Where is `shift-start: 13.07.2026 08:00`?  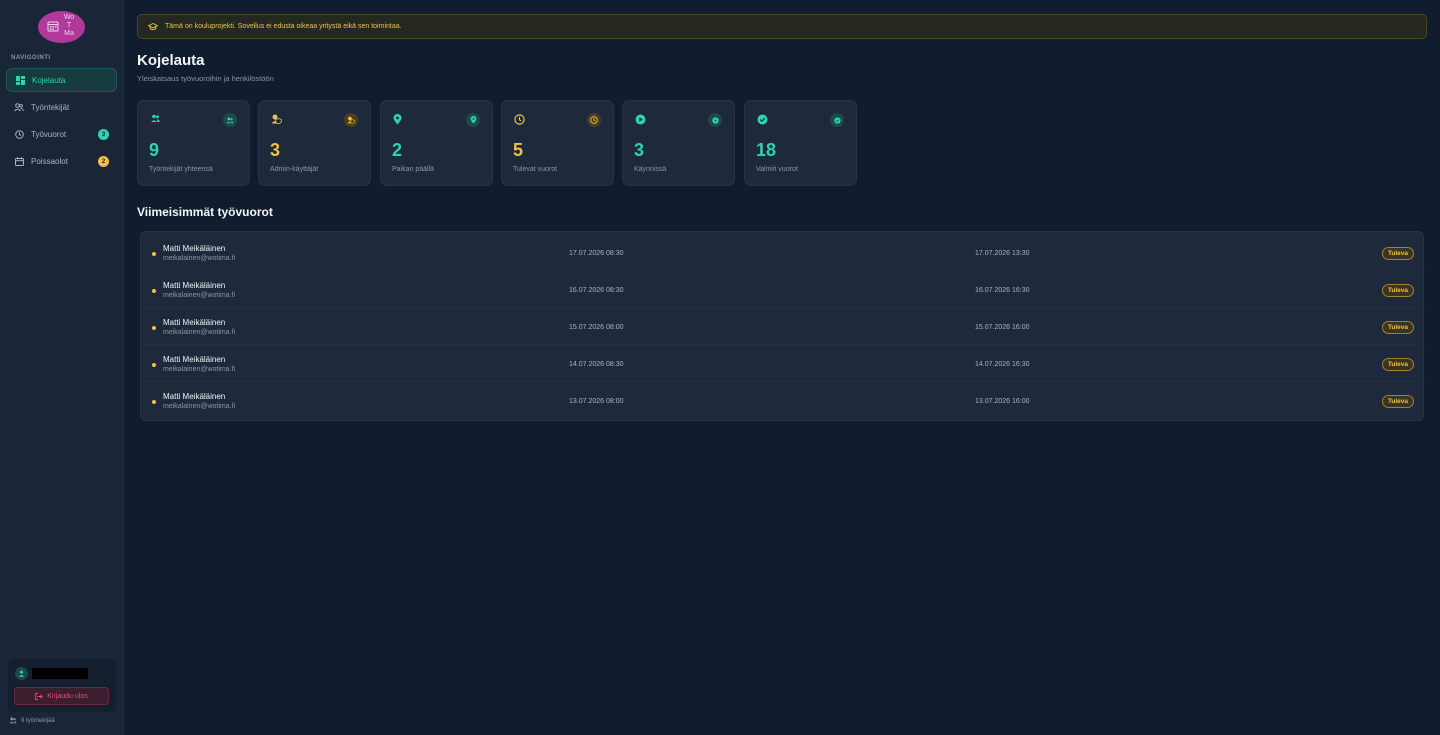 shift-start: 13.07.2026 08:00 is located at coordinates (596, 401).